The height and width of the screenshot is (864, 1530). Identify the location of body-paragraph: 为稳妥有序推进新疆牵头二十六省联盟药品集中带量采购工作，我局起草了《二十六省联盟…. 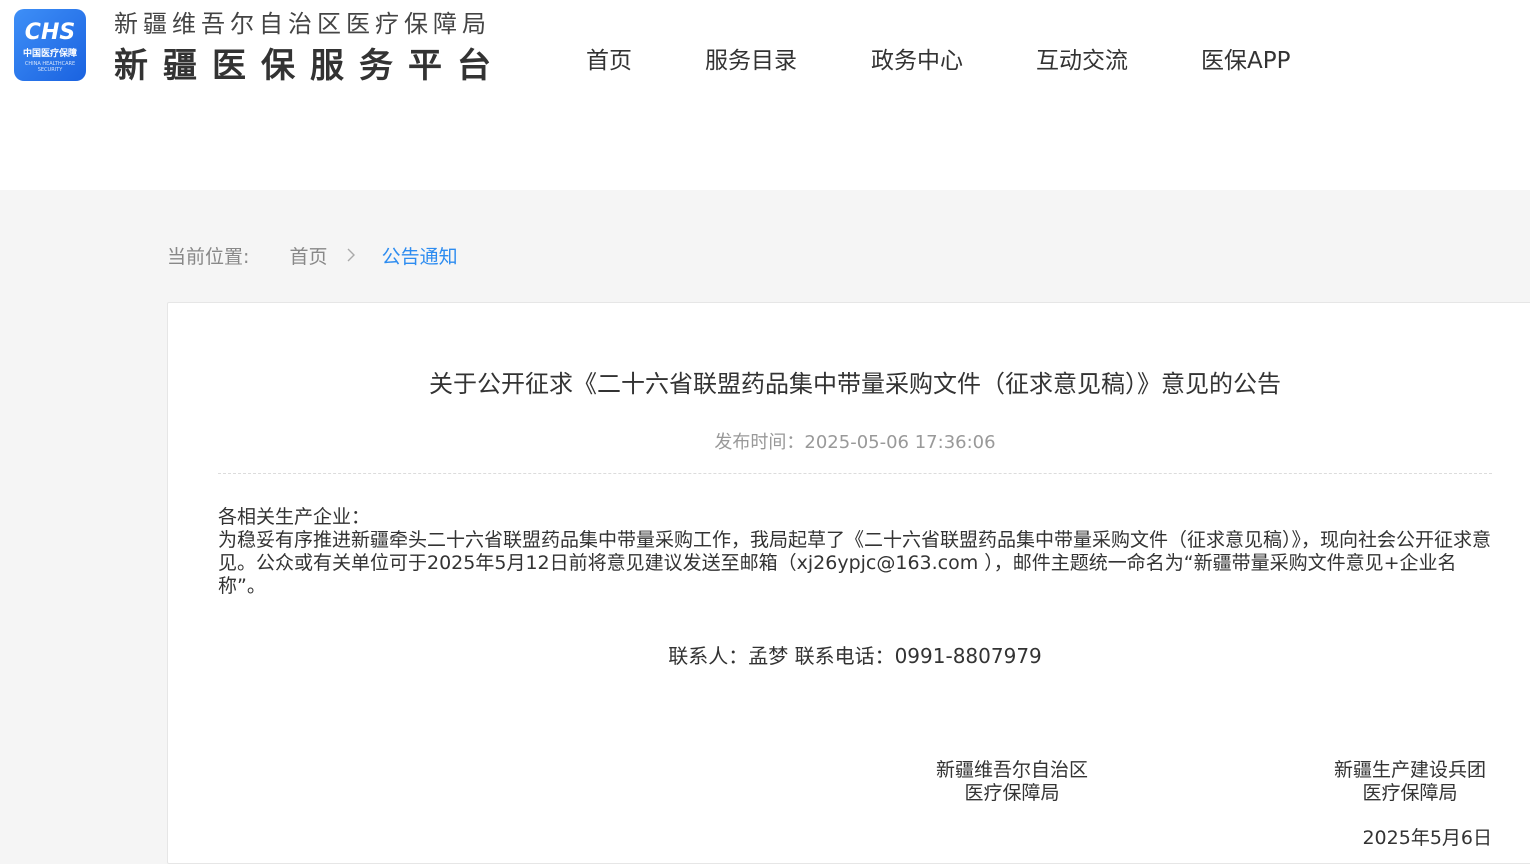
(855, 563).